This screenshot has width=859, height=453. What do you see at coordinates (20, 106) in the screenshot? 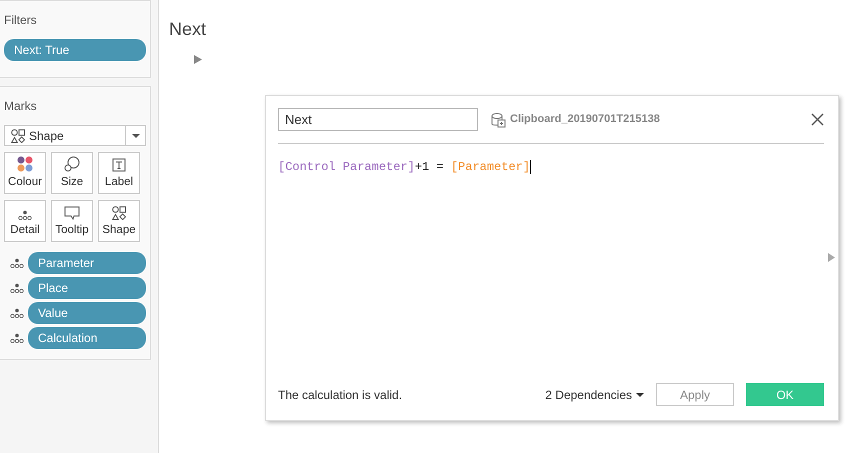
I see `panel-title: Marks` at bounding box center [20, 106].